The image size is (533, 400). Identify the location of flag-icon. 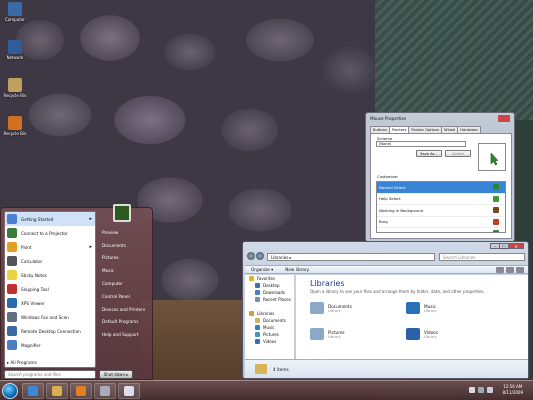
(472, 390).